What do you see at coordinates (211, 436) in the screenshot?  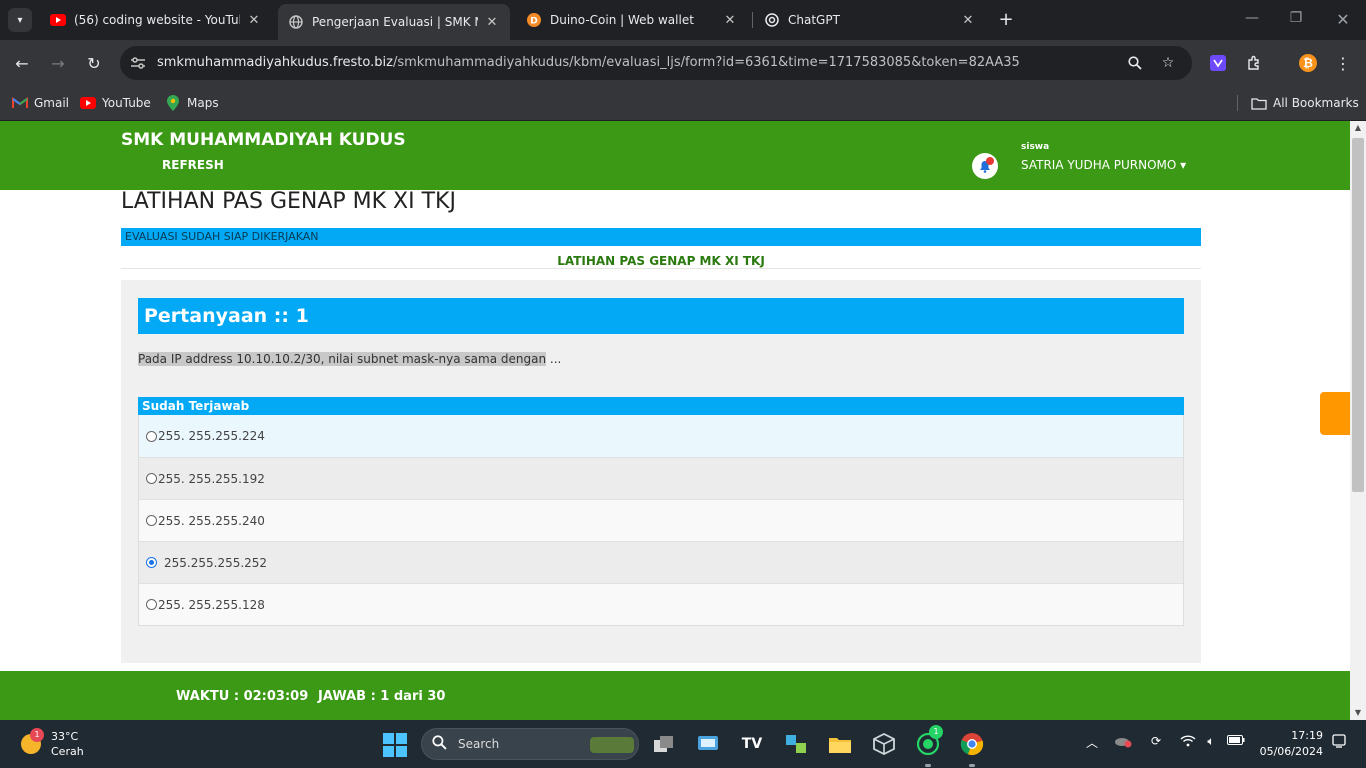 I see `answer-option-label: 255. 255.255.224` at bounding box center [211, 436].